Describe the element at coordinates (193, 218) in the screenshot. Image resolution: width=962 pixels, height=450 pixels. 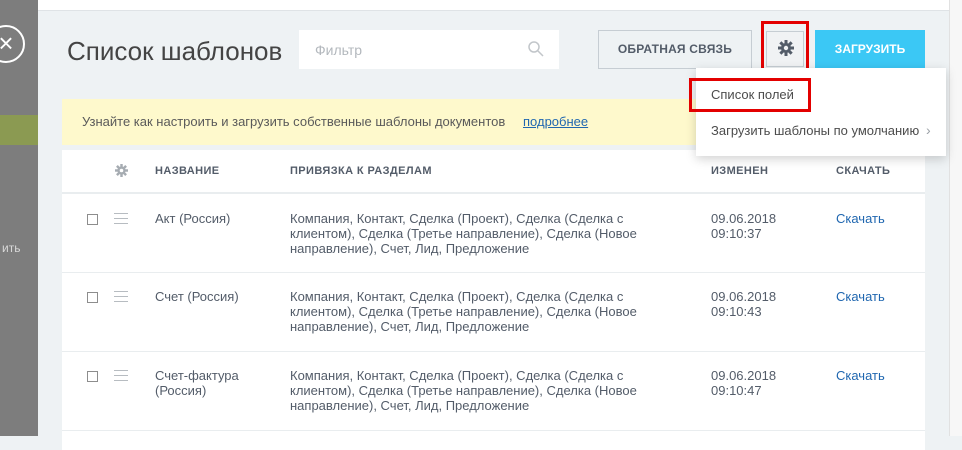
I see `template-name: Акт (Россия)` at that location.